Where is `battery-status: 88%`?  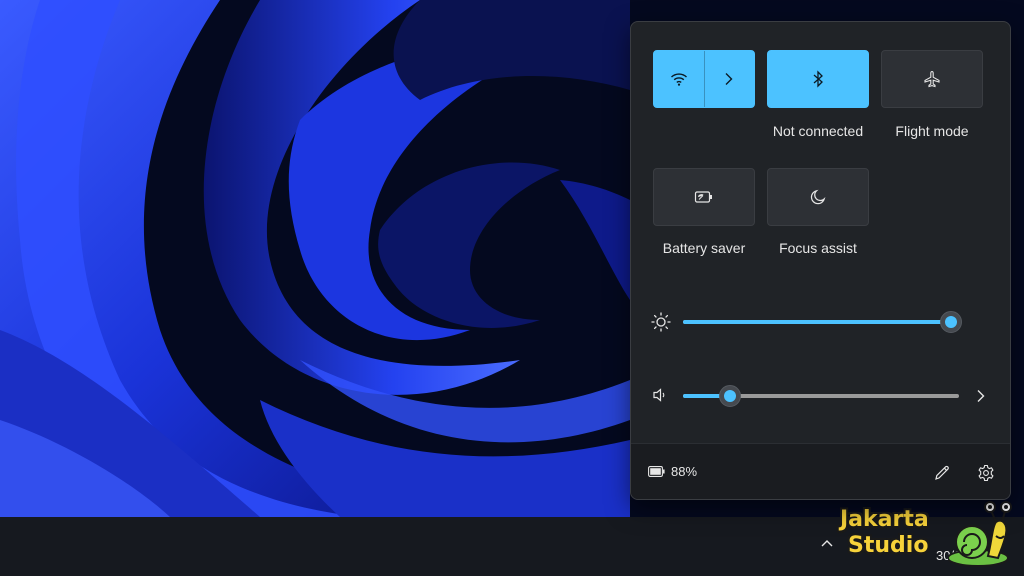 battery-status: 88% is located at coordinates (672, 471).